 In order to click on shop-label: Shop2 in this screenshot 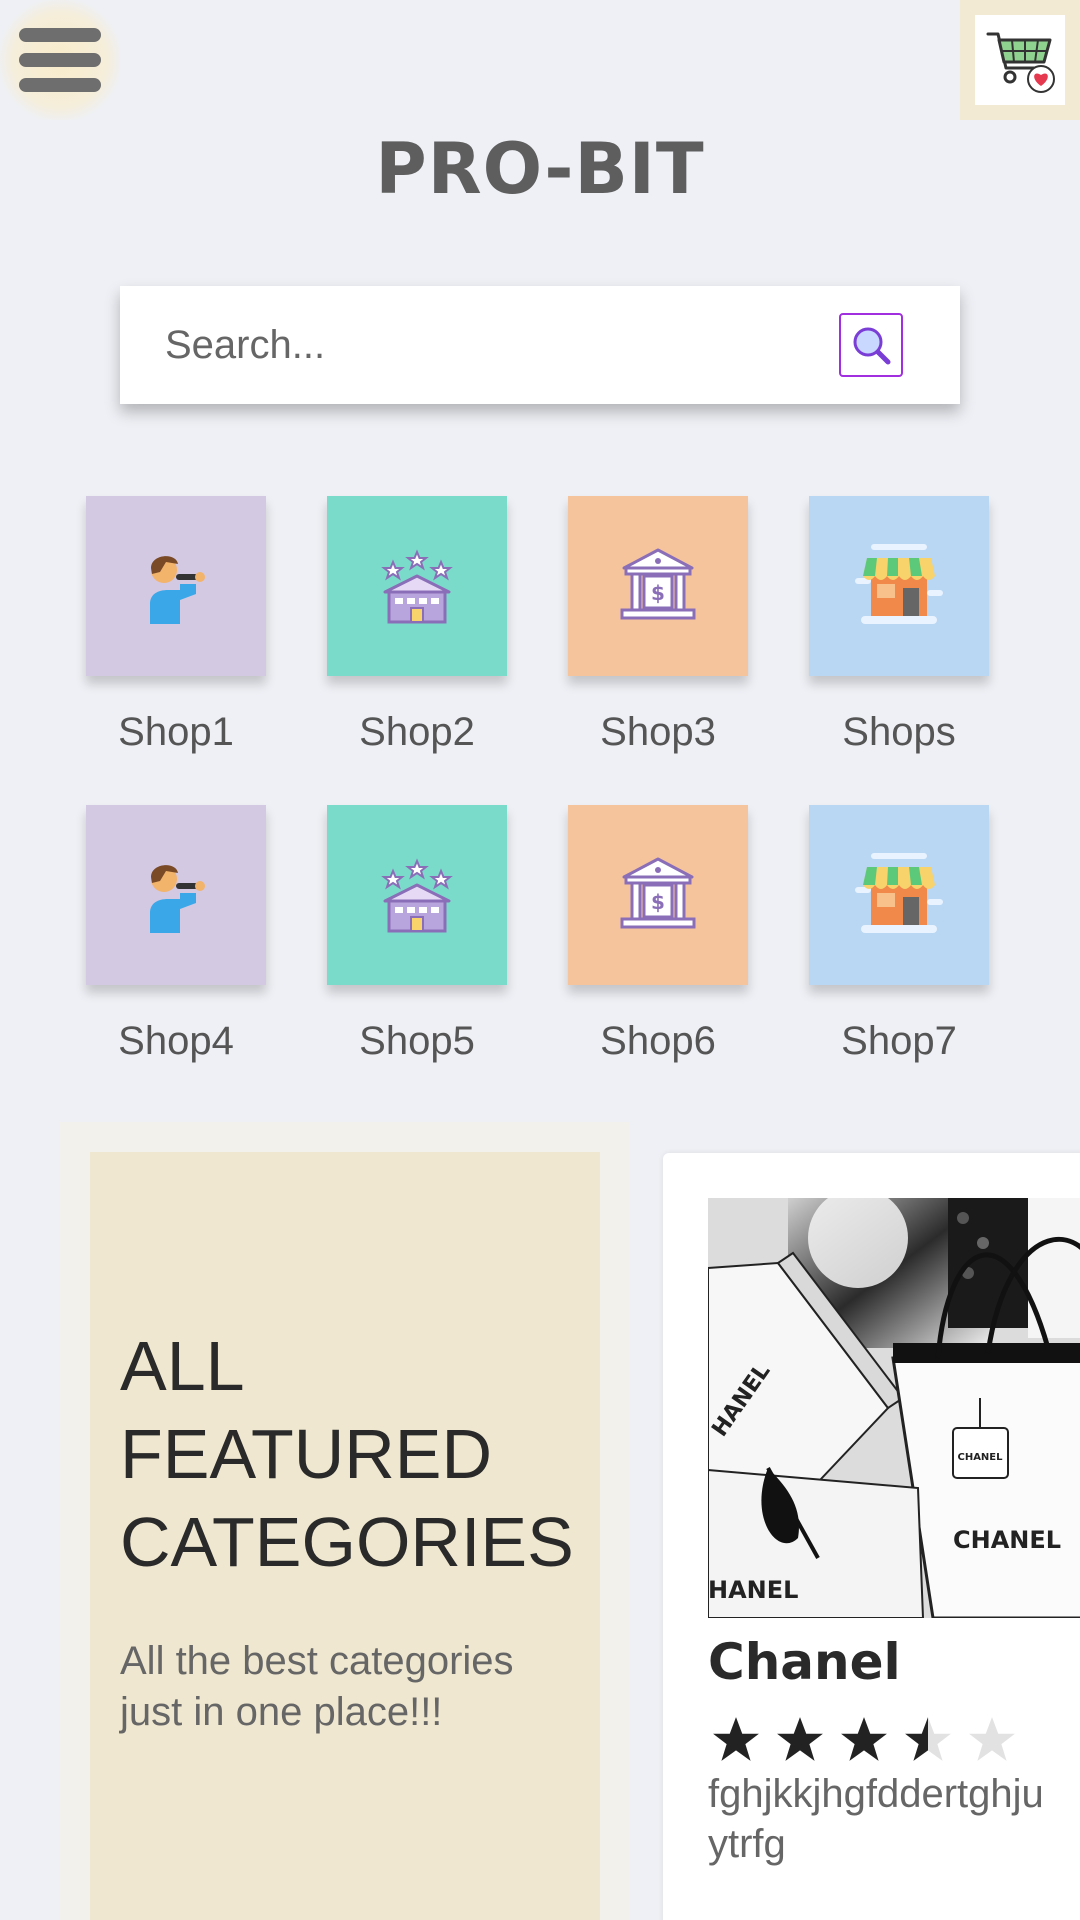, I will do `click(417, 732)`.